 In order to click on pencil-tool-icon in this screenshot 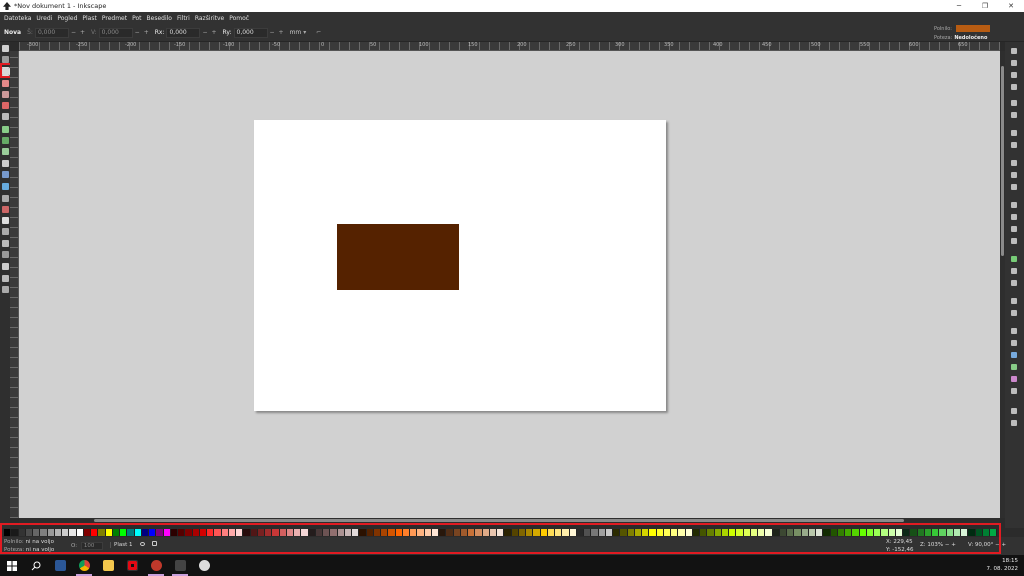, I will do `click(5, 129)`.